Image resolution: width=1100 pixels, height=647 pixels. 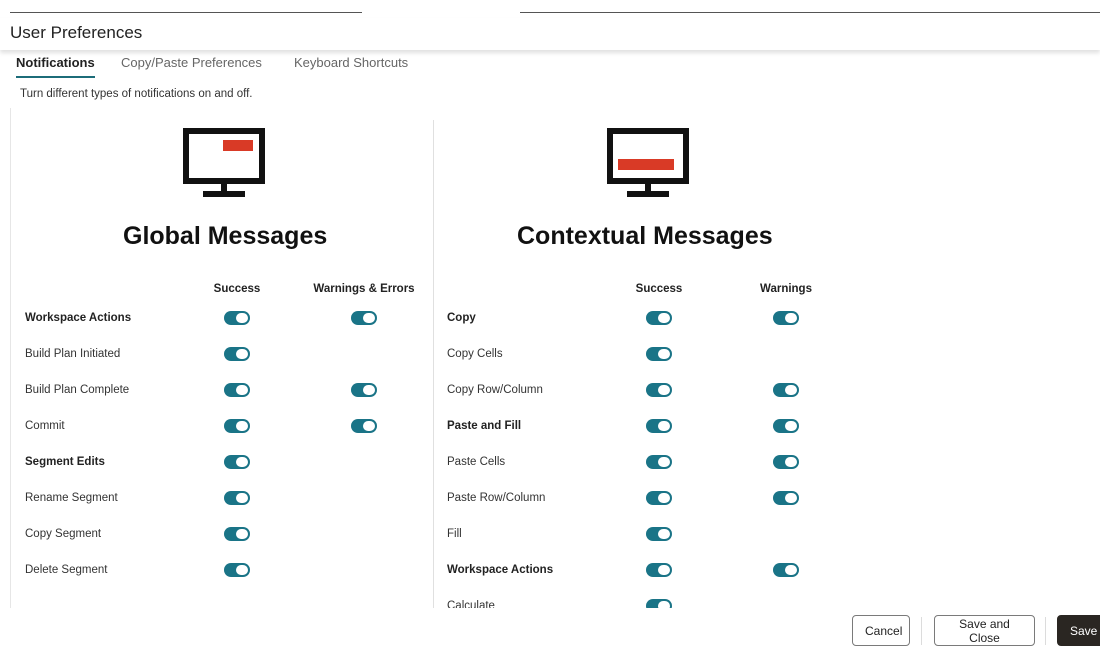 I want to click on contextual-row-label-copy: Copy, so click(x=461, y=318).